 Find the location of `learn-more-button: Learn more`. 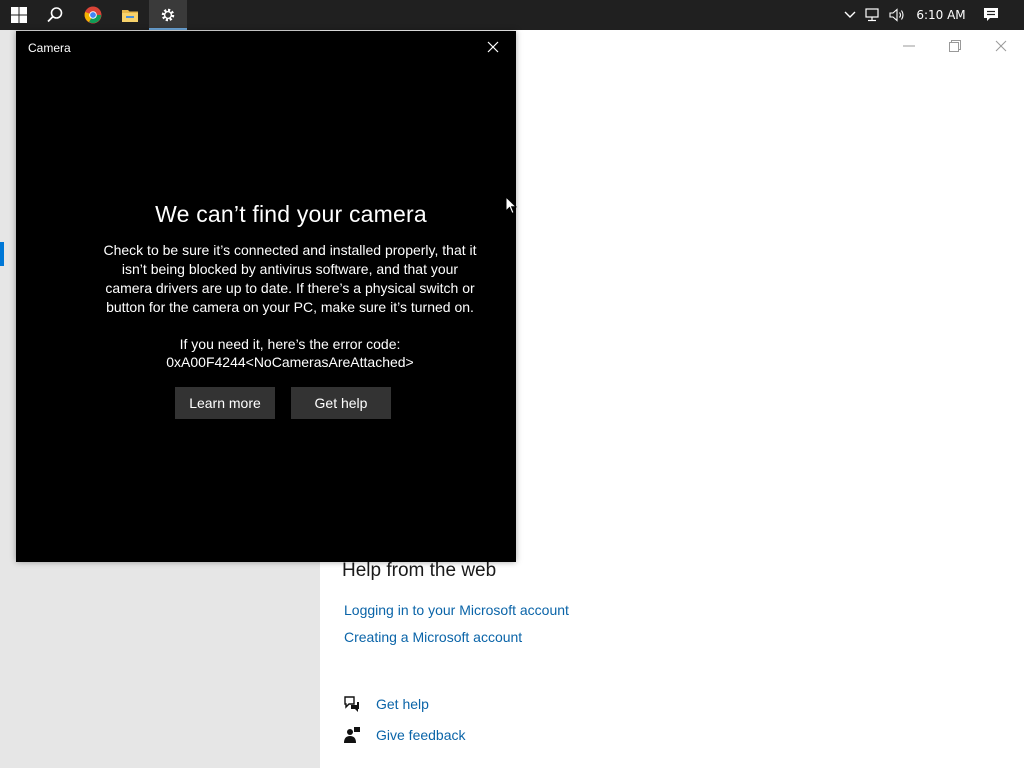

learn-more-button: Learn more is located at coordinates (225, 403).